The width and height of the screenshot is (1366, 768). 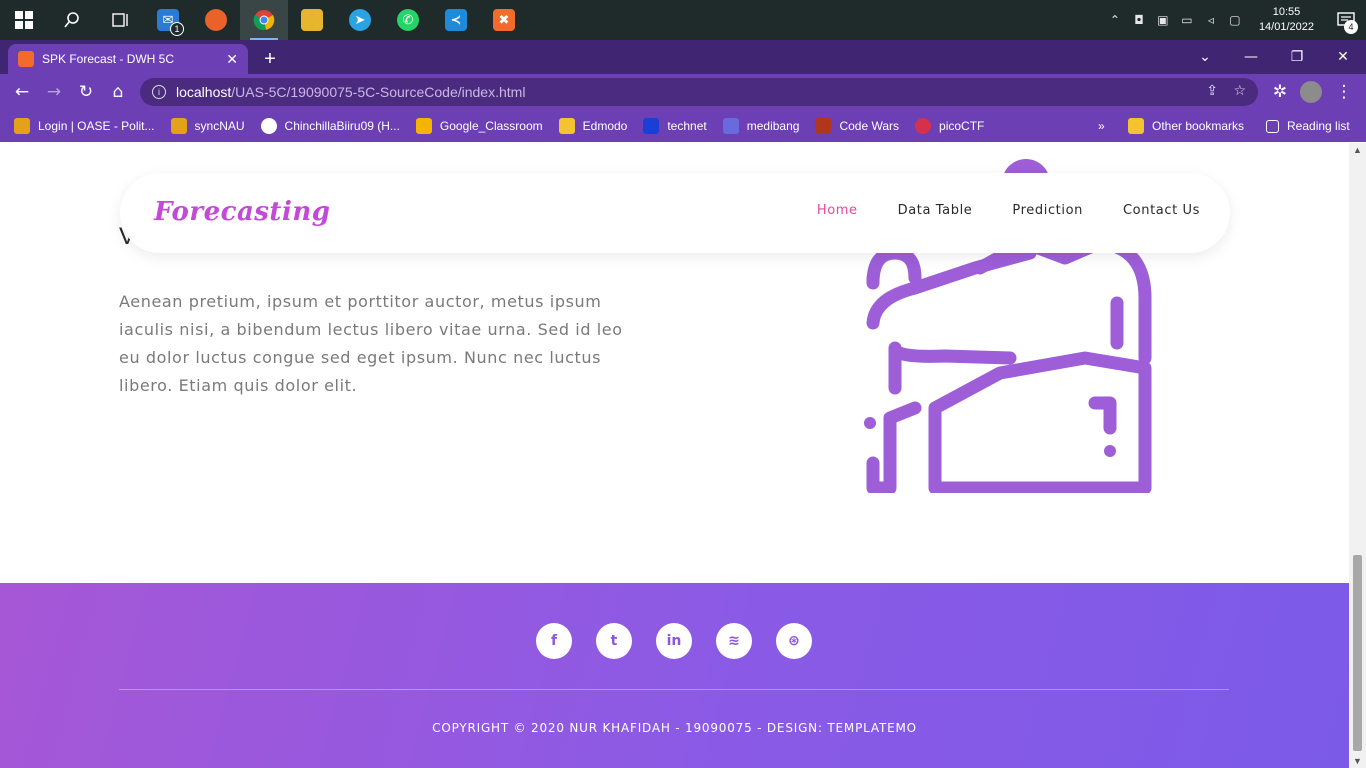 What do you see at coordinates (108, 59) in the screenshot?
I see `tab-title: SPK Forecast - DWH 5C` at bounding box center [108, 59].